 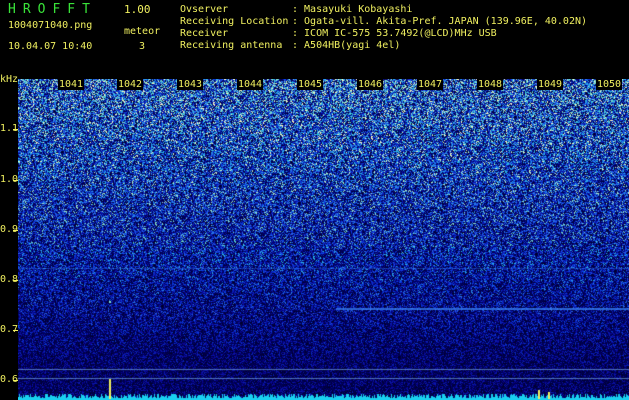 I want to click on x-tick-label: 1043, so click(x=190, y=84).